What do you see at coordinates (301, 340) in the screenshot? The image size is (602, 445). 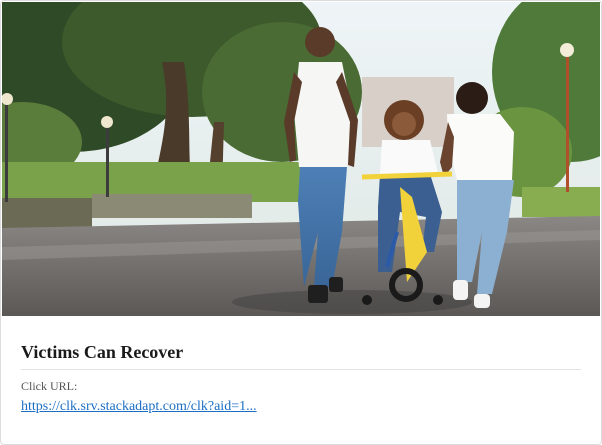 I see `ad-title: Victims Can Recover` at bounding box center [301, 340].